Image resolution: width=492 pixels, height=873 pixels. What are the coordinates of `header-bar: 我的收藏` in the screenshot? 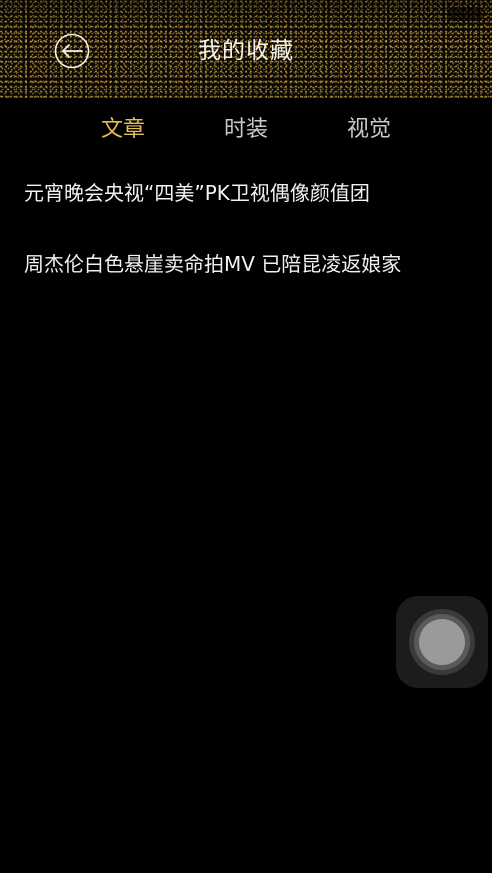 It's located at (246, 49).